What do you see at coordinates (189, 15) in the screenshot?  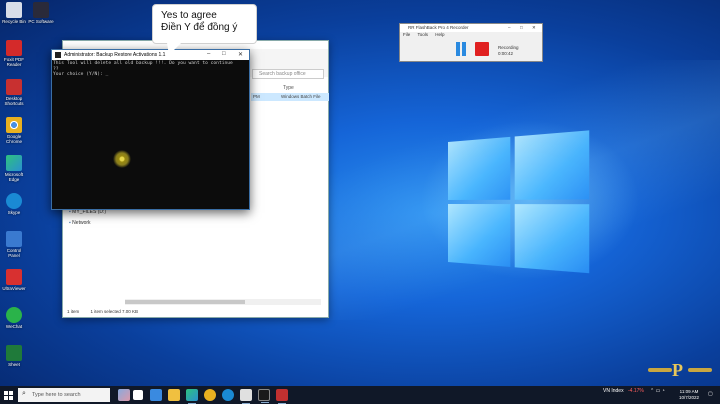 I see `callout-line-english: Yes to agree` at bounding box center [189, 15].